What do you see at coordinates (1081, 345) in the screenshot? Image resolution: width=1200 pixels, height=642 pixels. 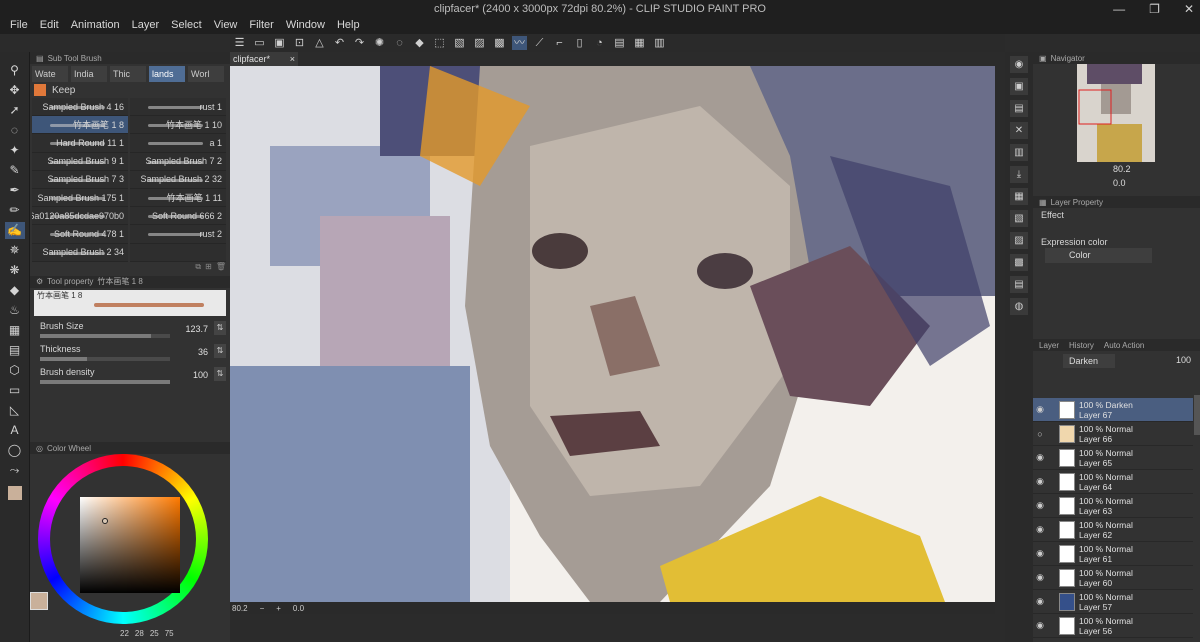 I see `history-tab: History` at bounding box center [1081, 345].